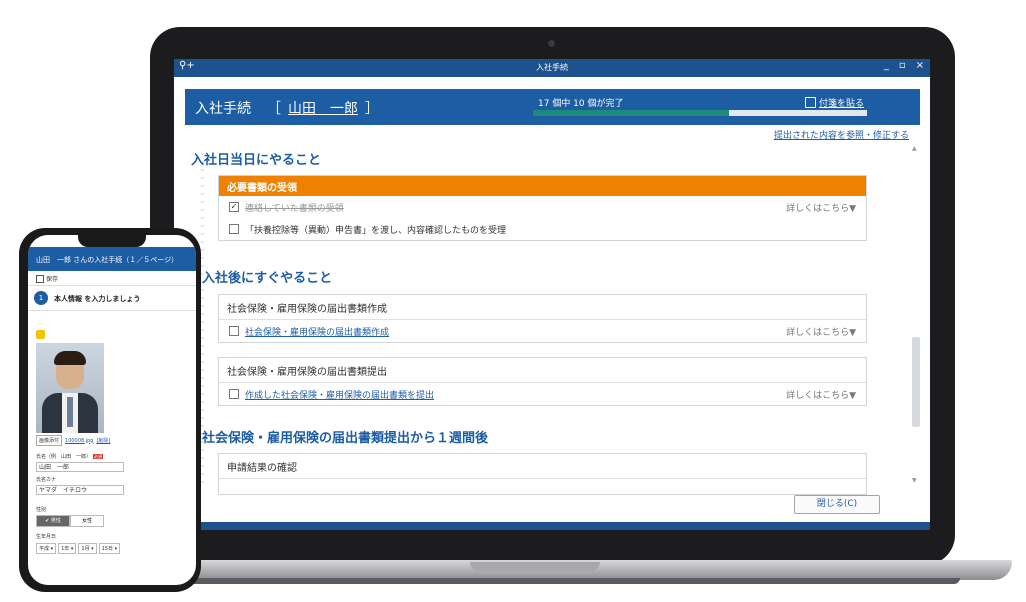 This screenshot has height=602, width=1026. What do you see at coordinates (46, 548) in the screenshot?
I see `era-select: 平成 ▾` at bounding box center [46, 548].